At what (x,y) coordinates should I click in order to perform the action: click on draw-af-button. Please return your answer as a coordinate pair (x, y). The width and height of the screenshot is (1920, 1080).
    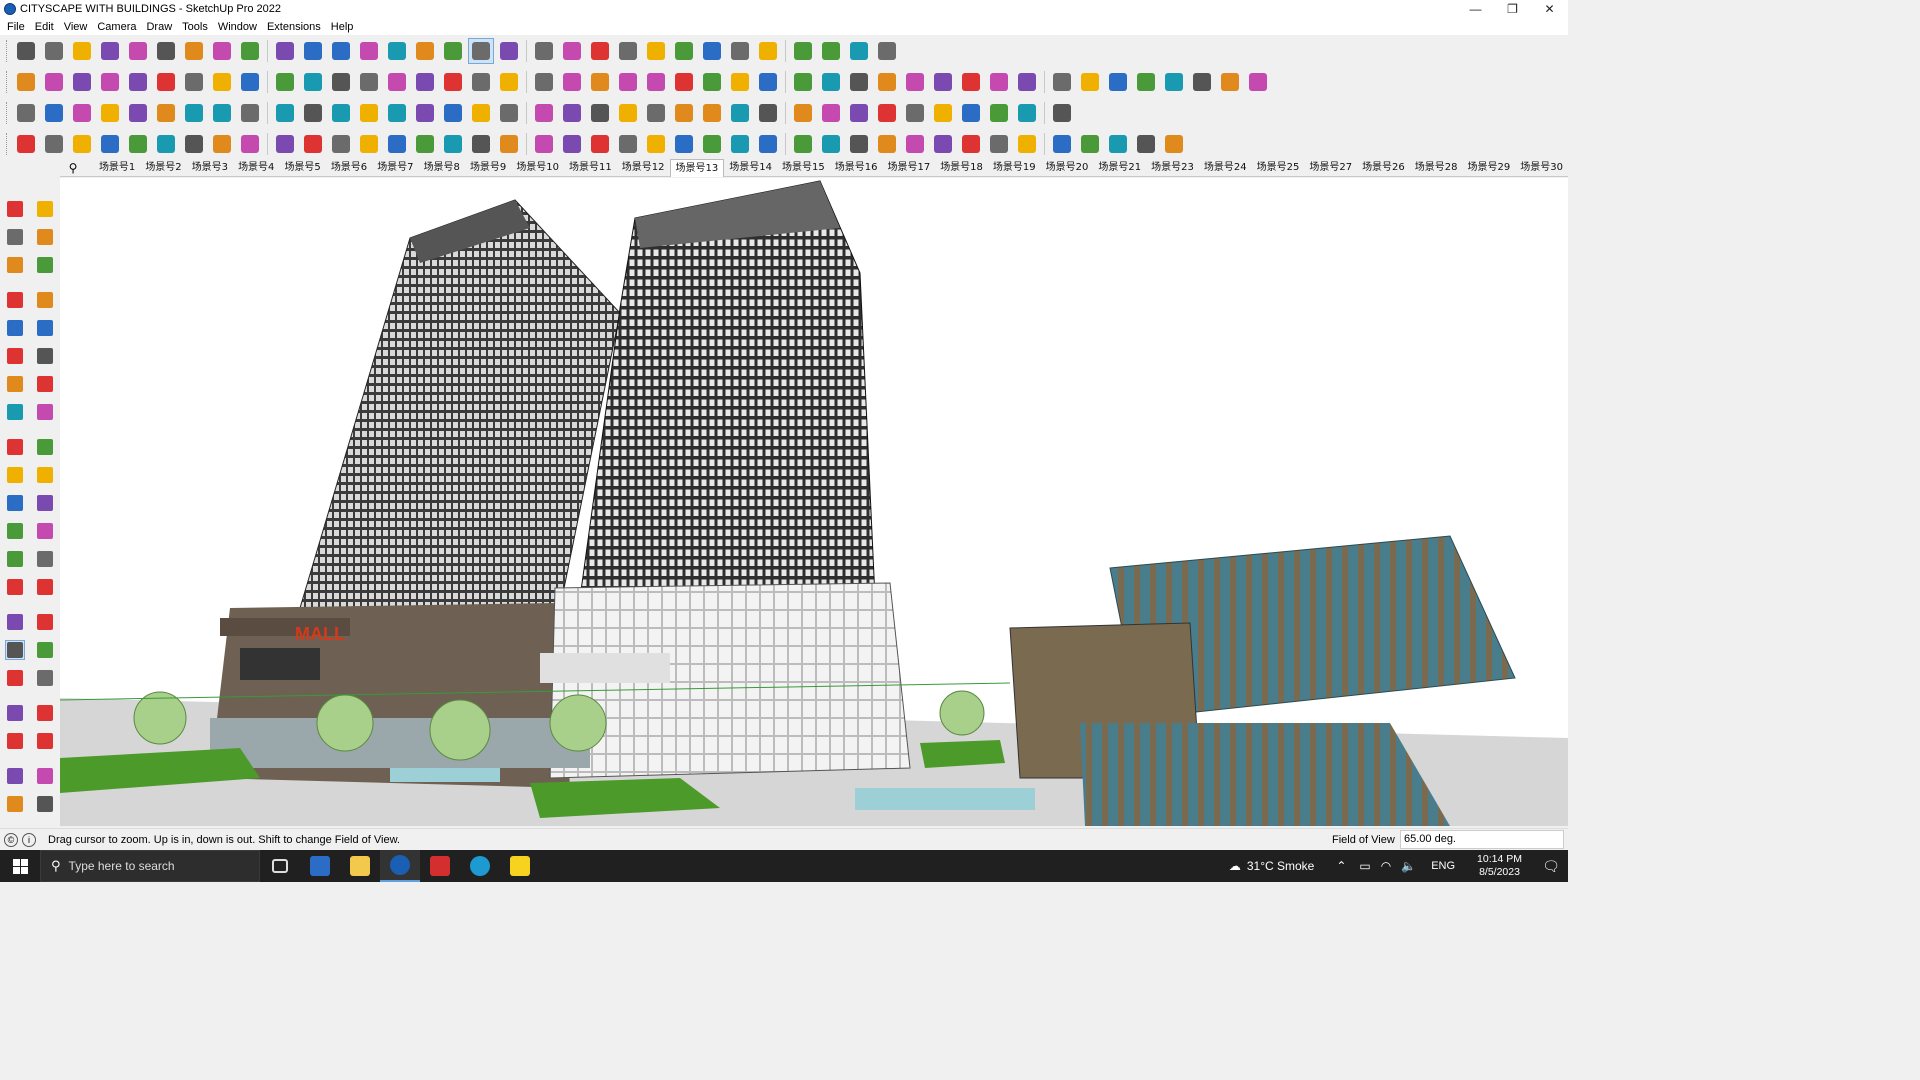
    Looking at the image, I should click on (915, 144).